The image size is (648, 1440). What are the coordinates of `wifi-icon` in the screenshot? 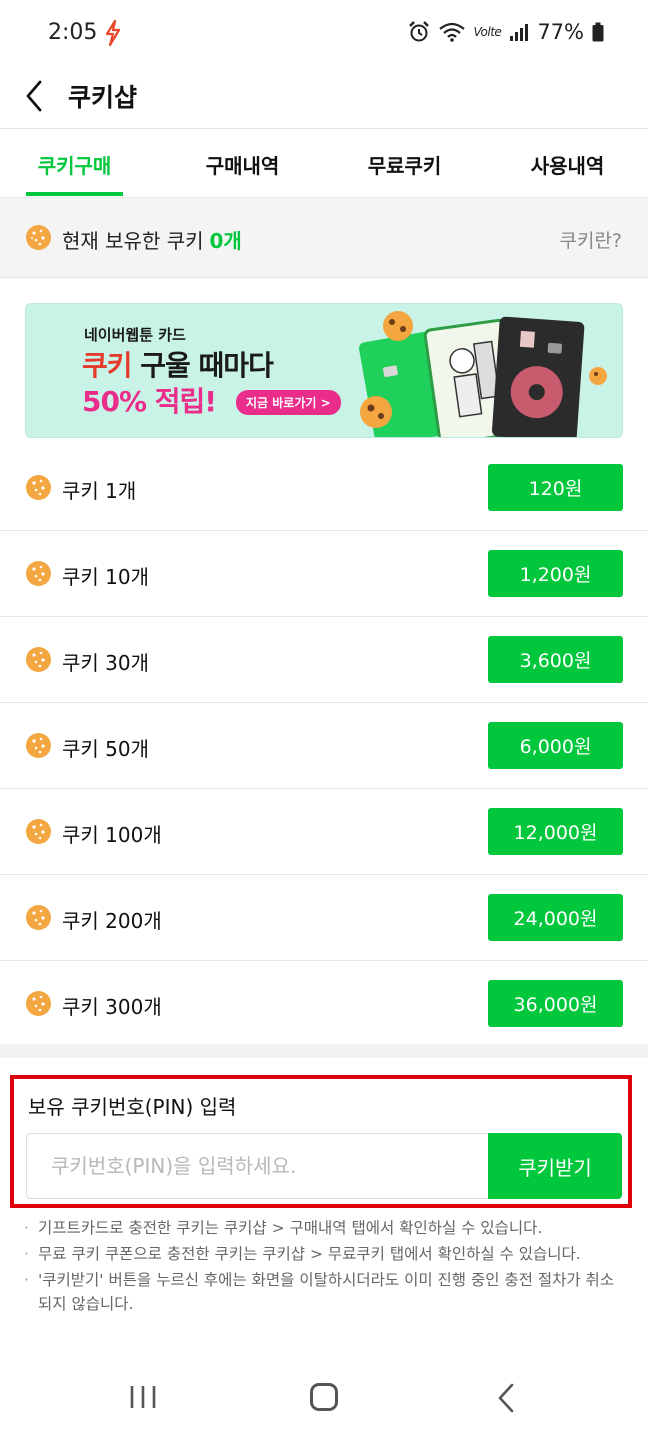 It's located at (451, 32).